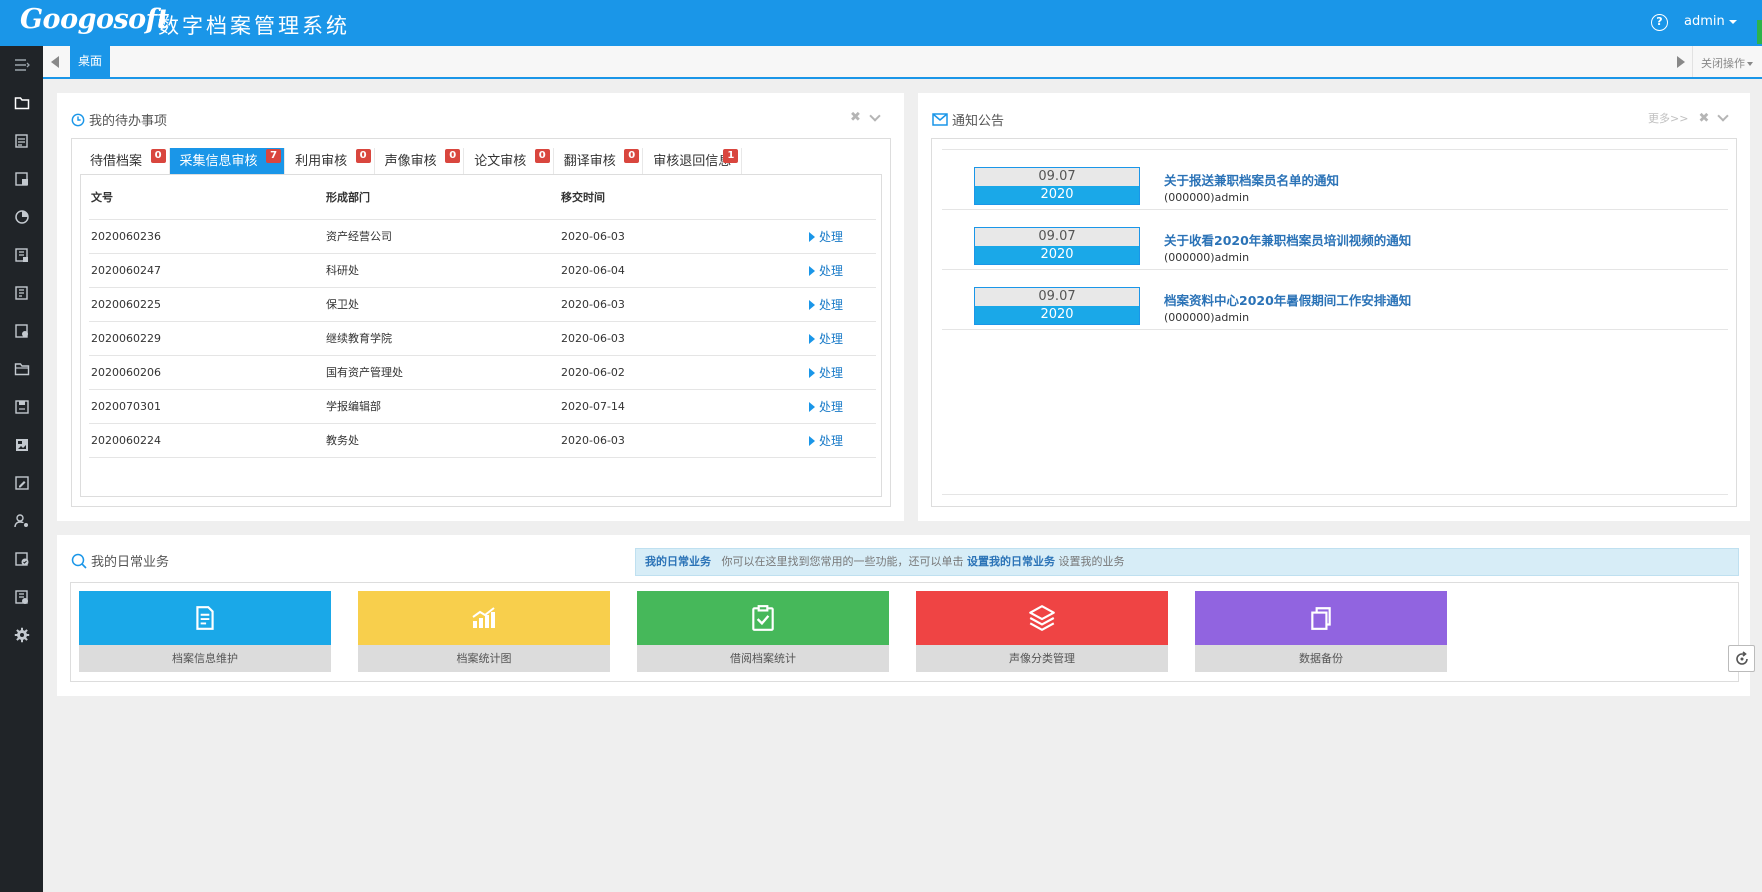  Describe the element at coordinates (842, 561) in the screenshot. I see `info-text: 你可以在这里找到您常用的一些功能，还可以单击` at that location.